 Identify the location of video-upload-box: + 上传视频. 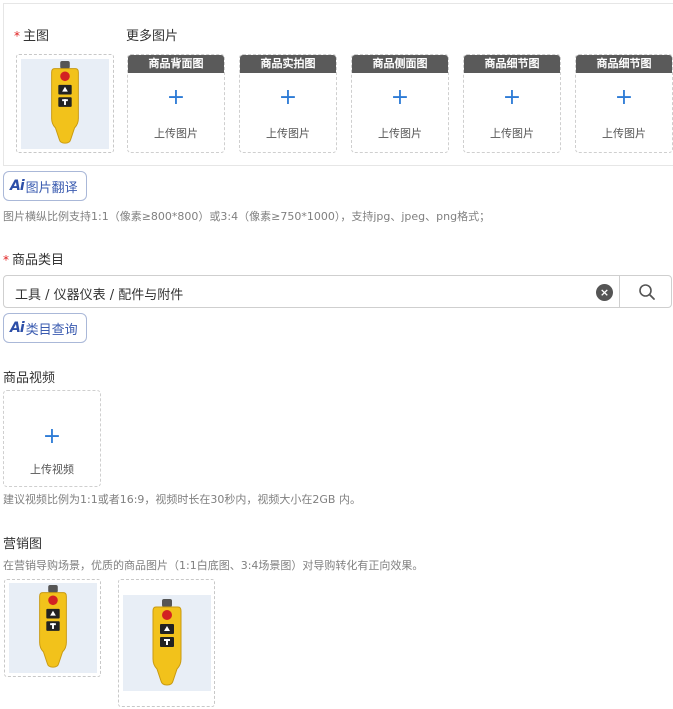
(52, 438).